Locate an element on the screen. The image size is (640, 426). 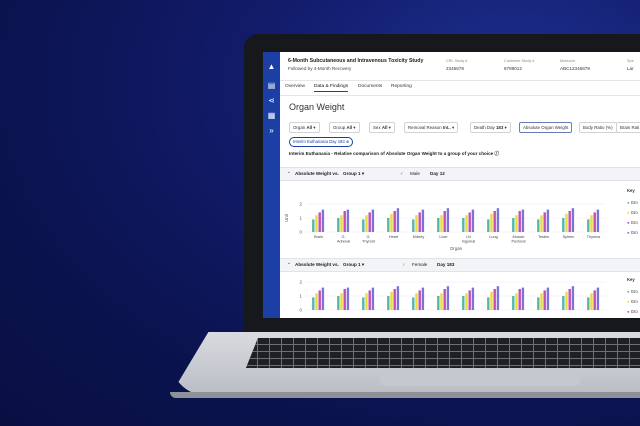
expand-icon: » is located at coordinates (271, 130).